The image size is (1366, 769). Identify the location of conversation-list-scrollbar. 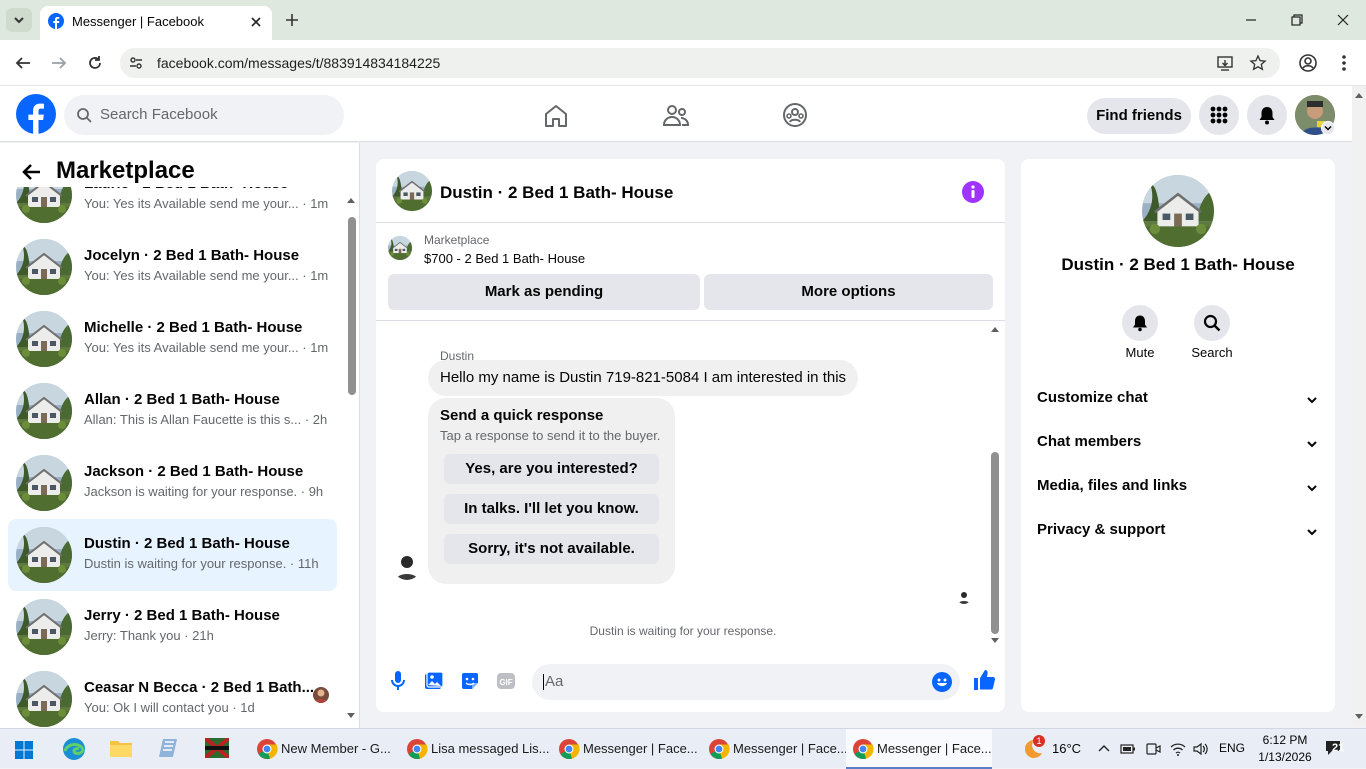
(351, 457).